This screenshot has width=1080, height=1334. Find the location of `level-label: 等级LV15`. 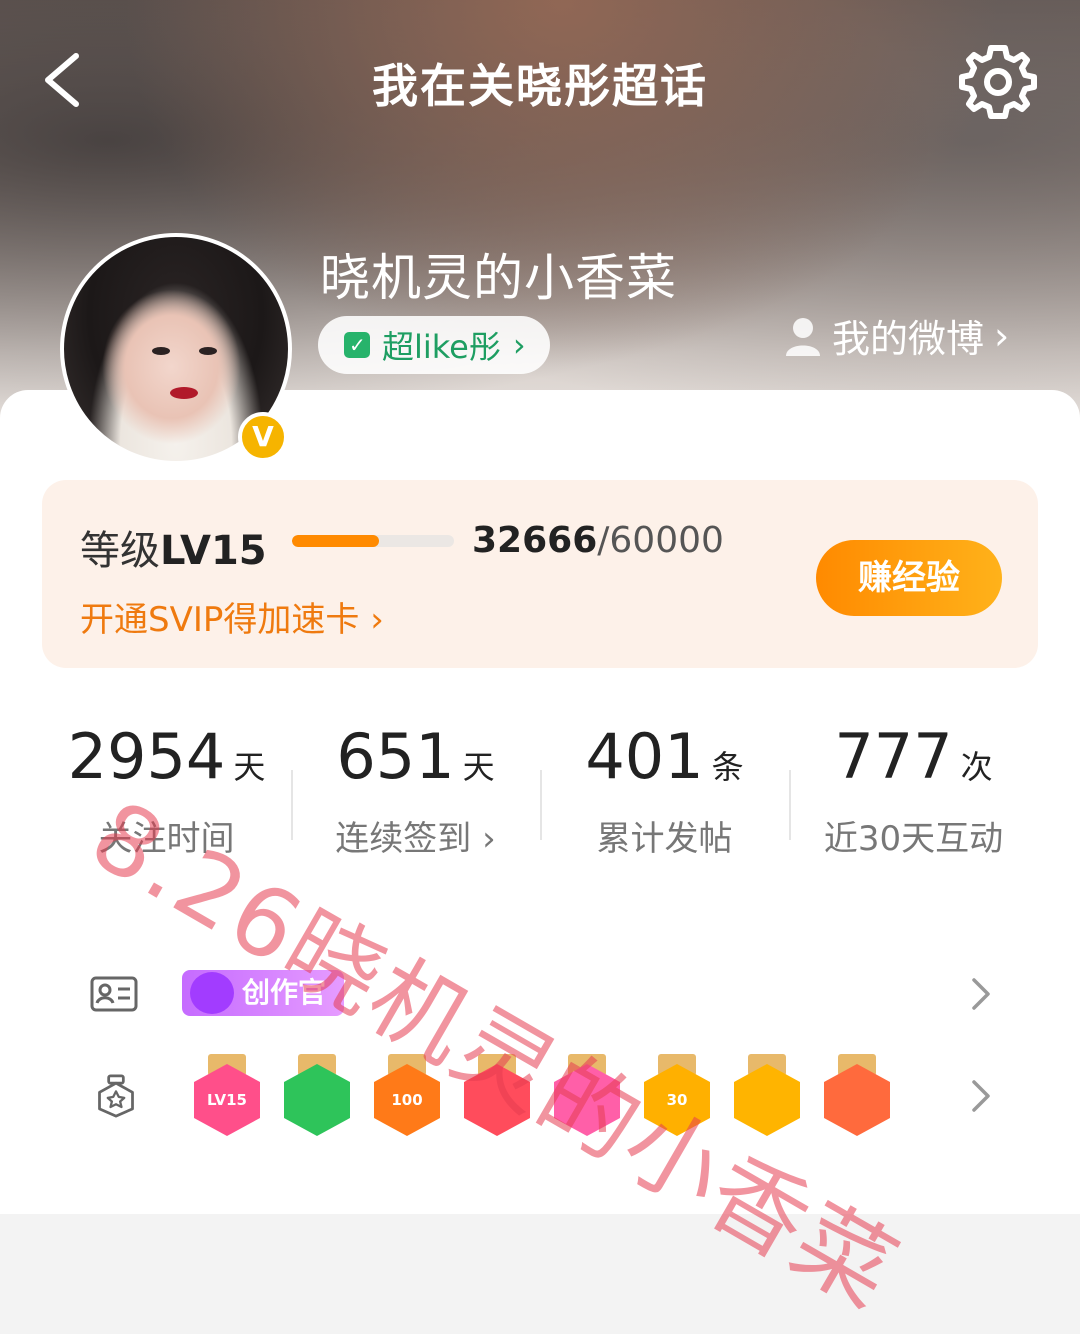

level-label: 等级LV15 is located at coordinates (173, 547).